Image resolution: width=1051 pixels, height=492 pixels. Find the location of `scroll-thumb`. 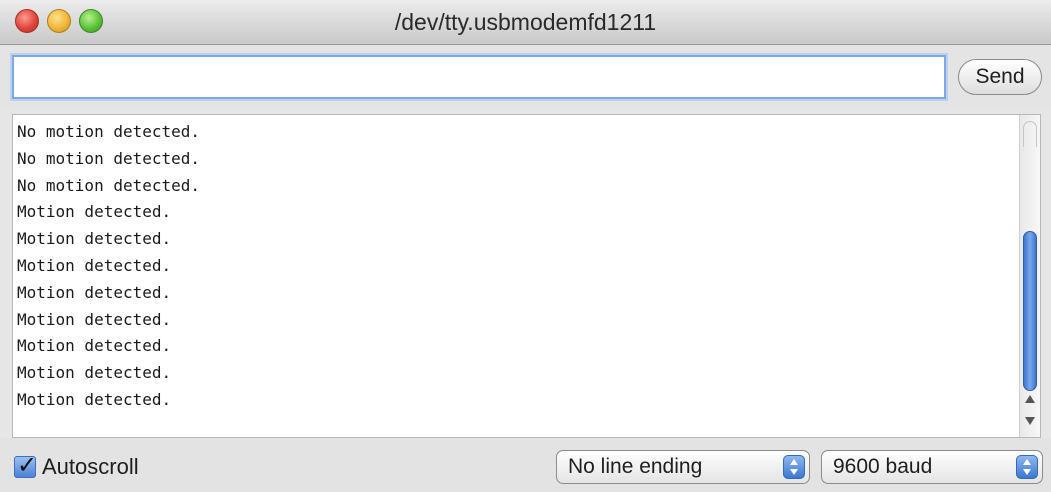

scroll-thumb is located at coordinates (1030, 311).